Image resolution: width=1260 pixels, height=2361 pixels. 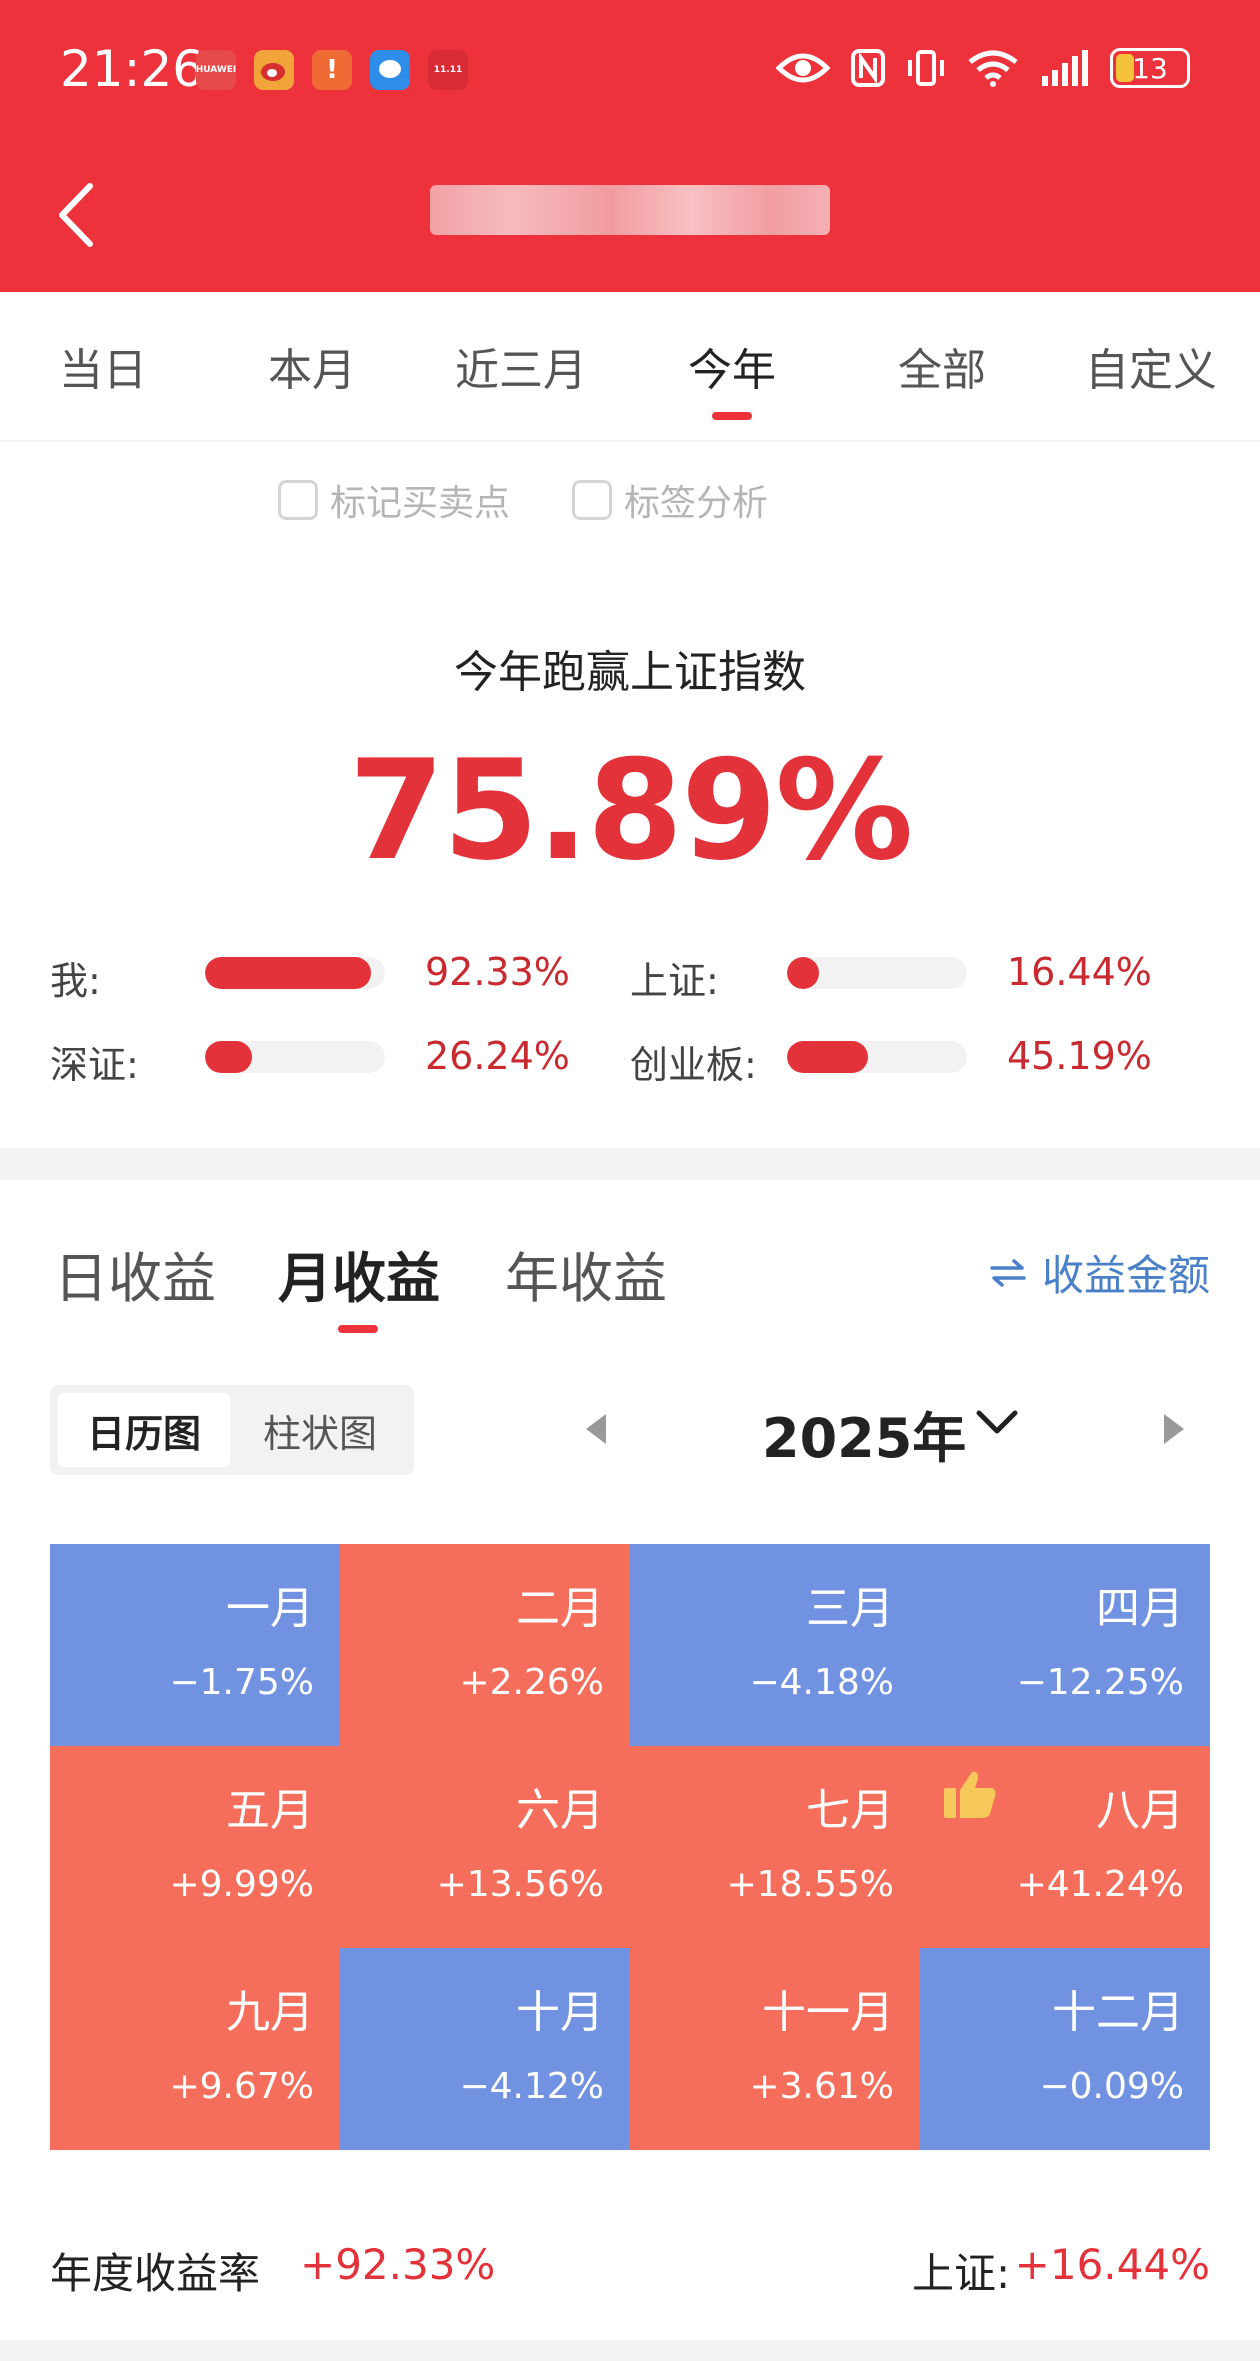 What do you see at coordinates (1065, 1847) in the screenshot?
I see `month-cell: 八月 +41.24%` at bounding box center [1065, 1847].